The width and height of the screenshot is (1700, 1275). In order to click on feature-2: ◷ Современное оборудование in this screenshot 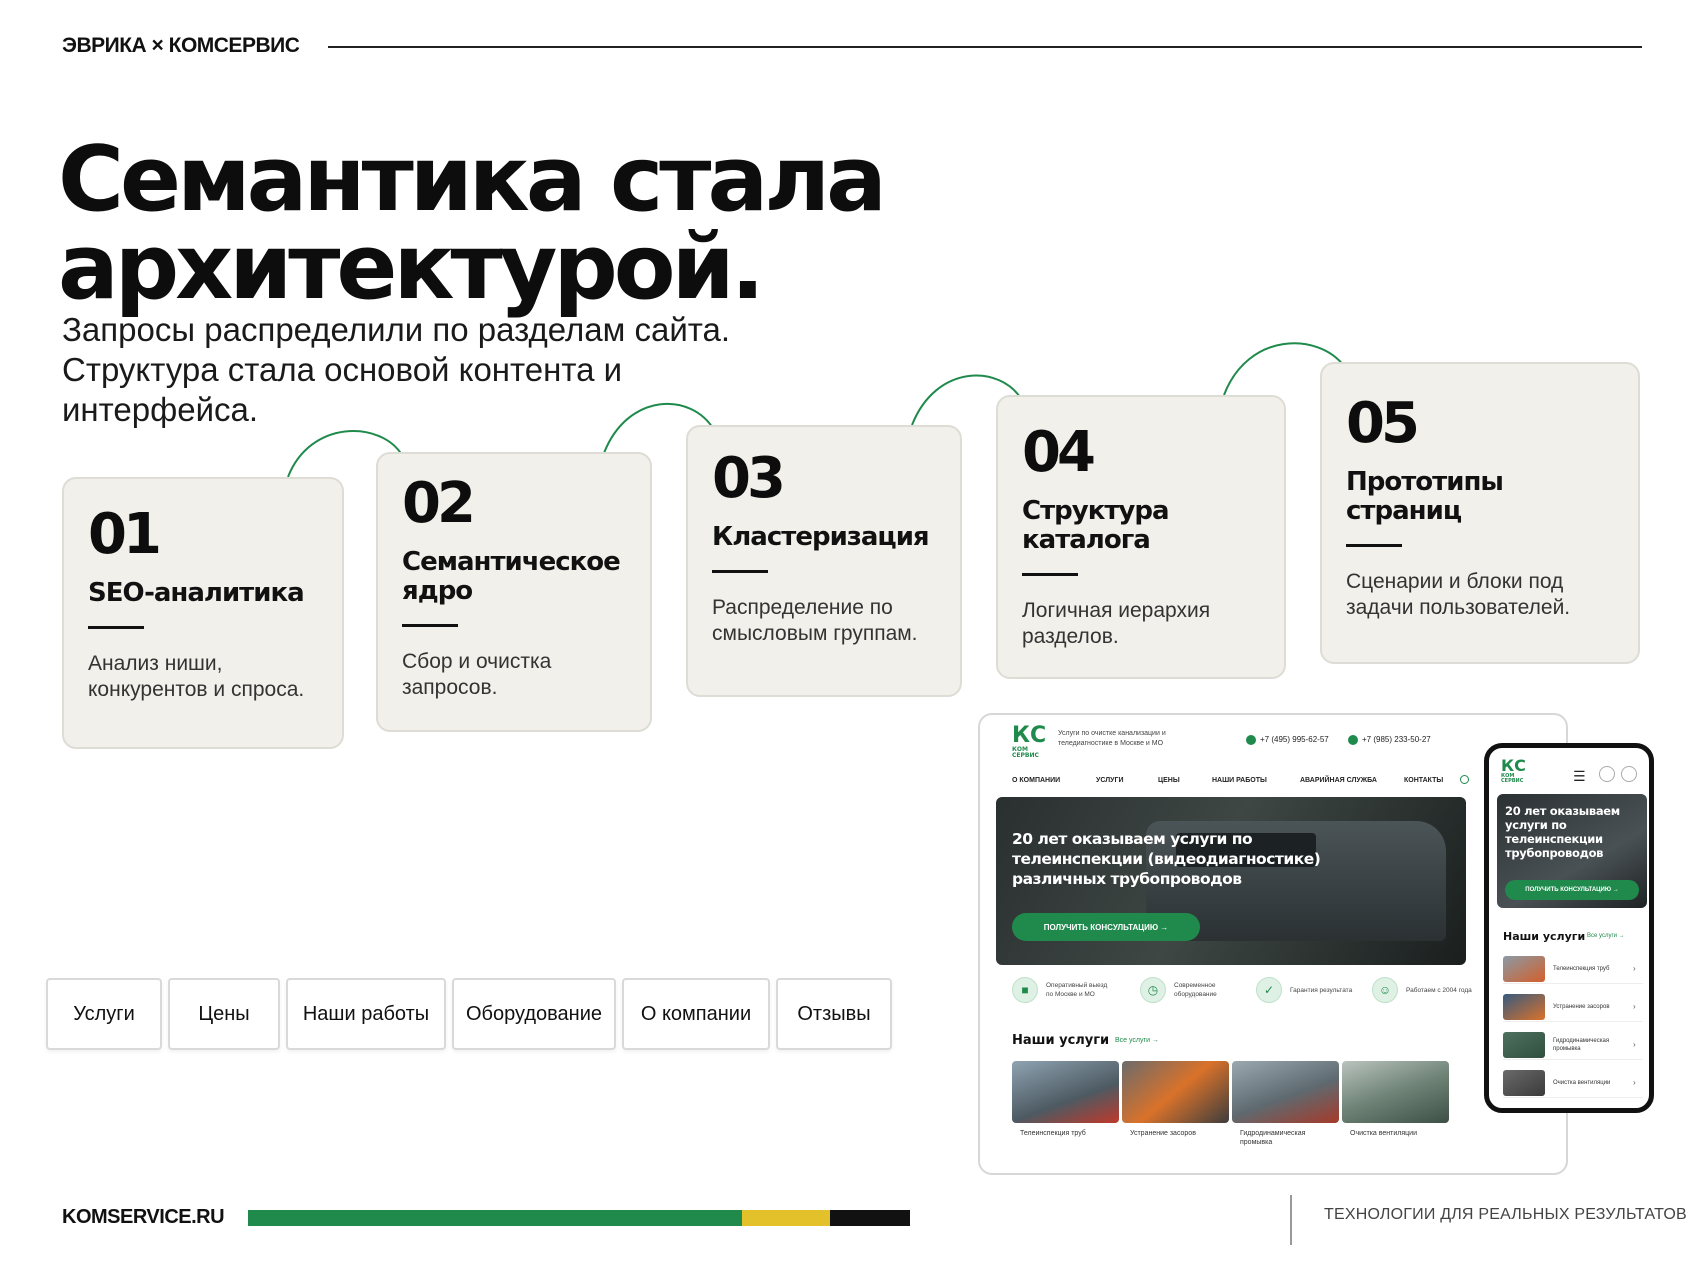, I will do `click(1192, 990)`.